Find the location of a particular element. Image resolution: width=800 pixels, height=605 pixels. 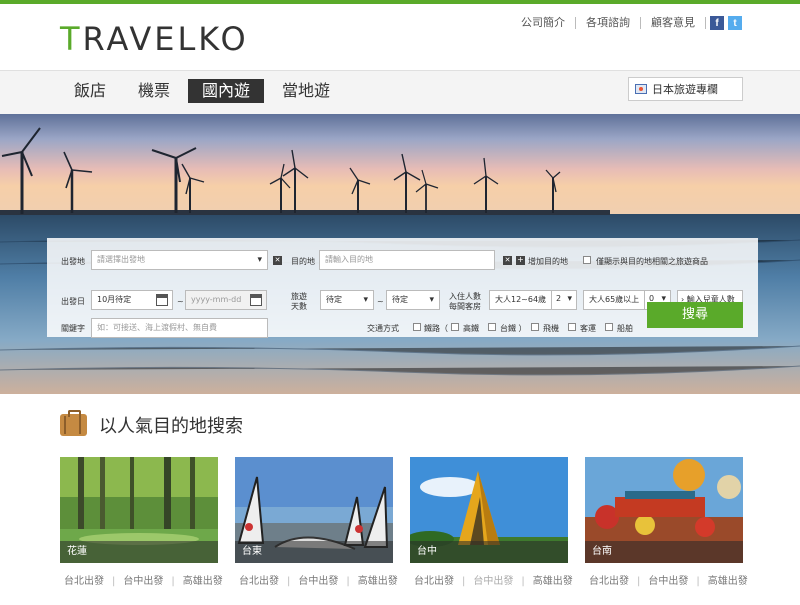

days-label-line1: 旅遊 is located at coordinates (299, 296).